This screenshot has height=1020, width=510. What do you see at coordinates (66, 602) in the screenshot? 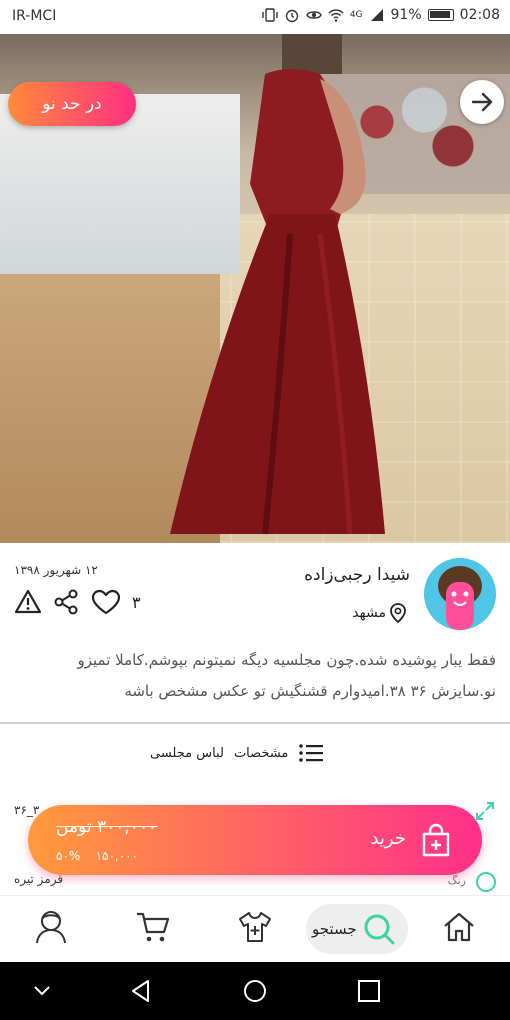
I see `share-icon` at bounding box center [66, 602].